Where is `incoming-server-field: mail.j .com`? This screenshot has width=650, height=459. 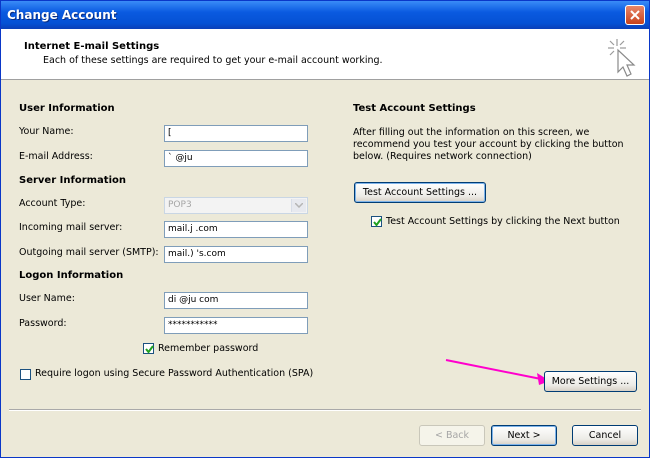
incoming-server-field: mail.j .com is located at coordinates (236, 229).